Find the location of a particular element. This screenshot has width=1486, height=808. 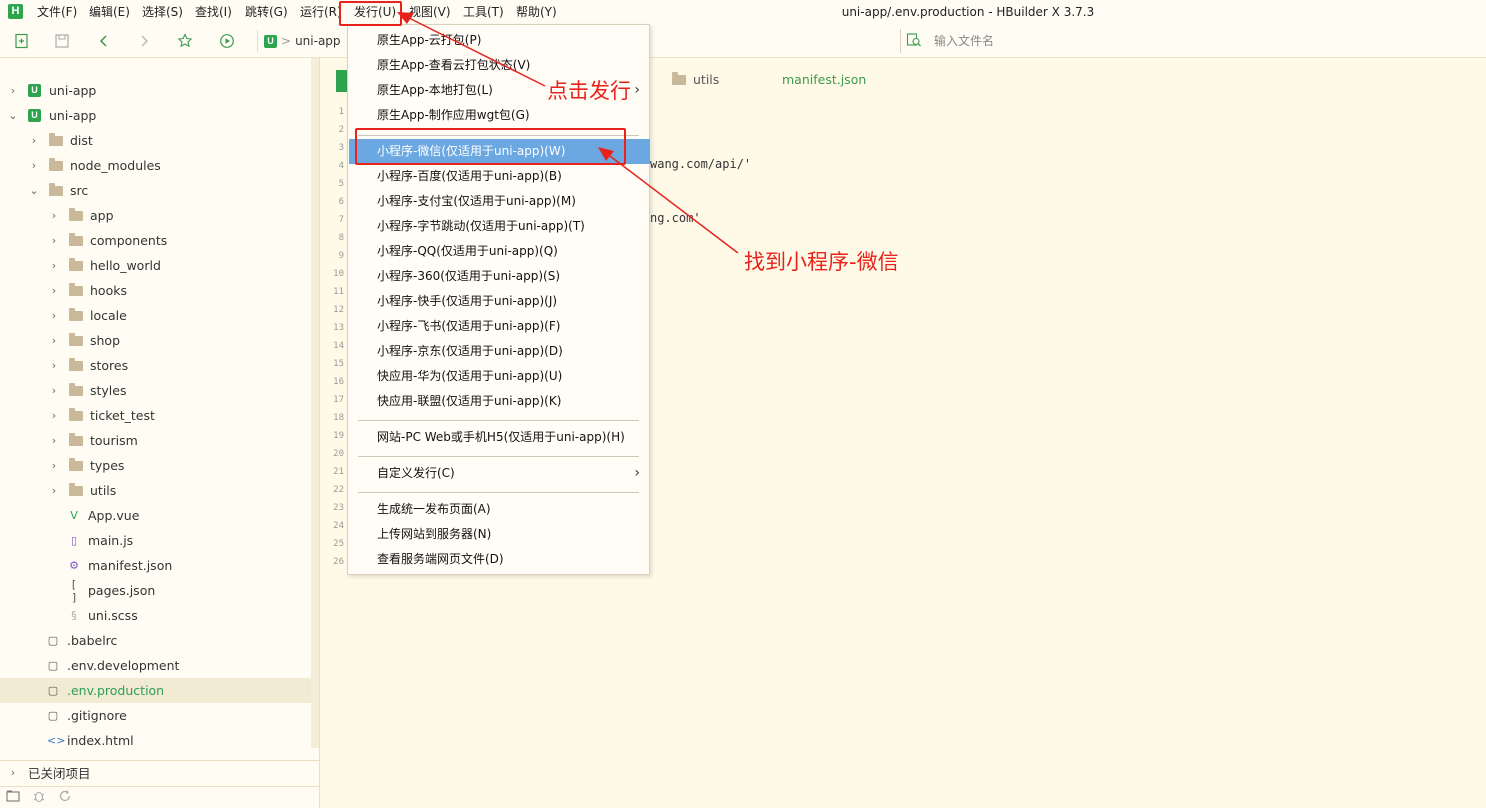

menu-item-label: 网站-PC Web或手机H5(仅适用于uni-app)(H) is located at coordinates (501, 437).